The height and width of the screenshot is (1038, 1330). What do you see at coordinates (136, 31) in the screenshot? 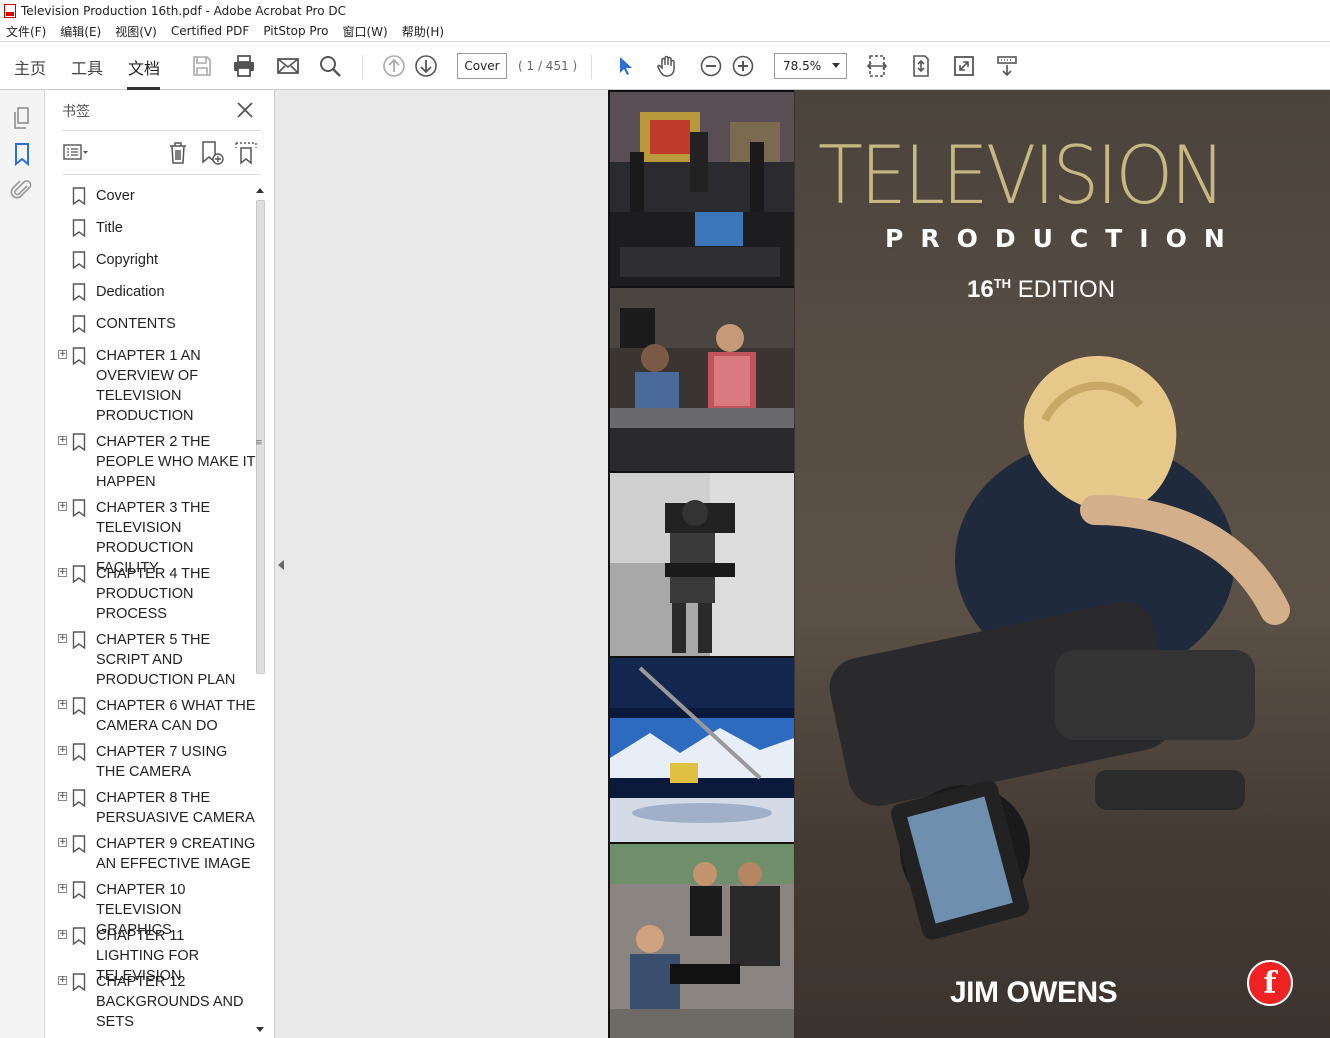
I see `menu-view: 视图(V)` at bounding box center [136, 31].